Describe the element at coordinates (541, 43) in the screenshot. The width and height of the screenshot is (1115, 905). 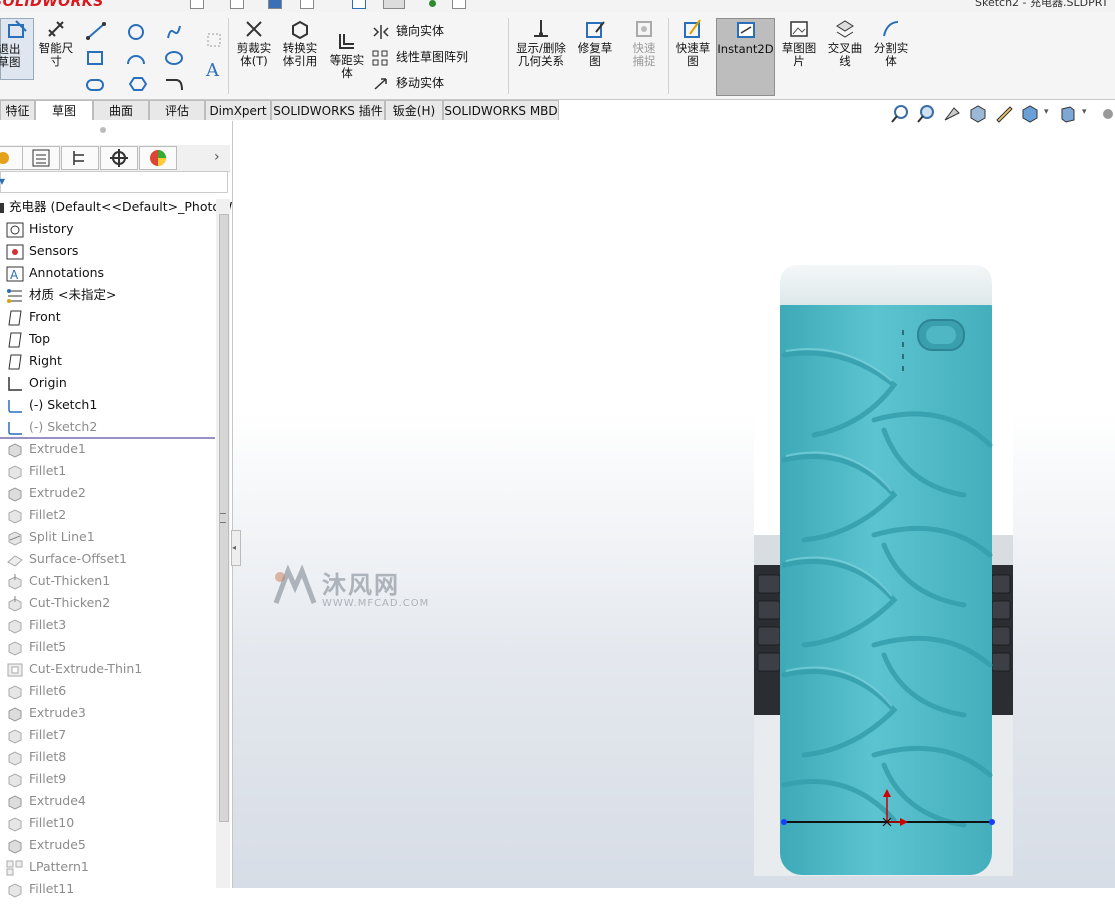
I see `display-relations-button: 显示/删除几何关系` at that location.